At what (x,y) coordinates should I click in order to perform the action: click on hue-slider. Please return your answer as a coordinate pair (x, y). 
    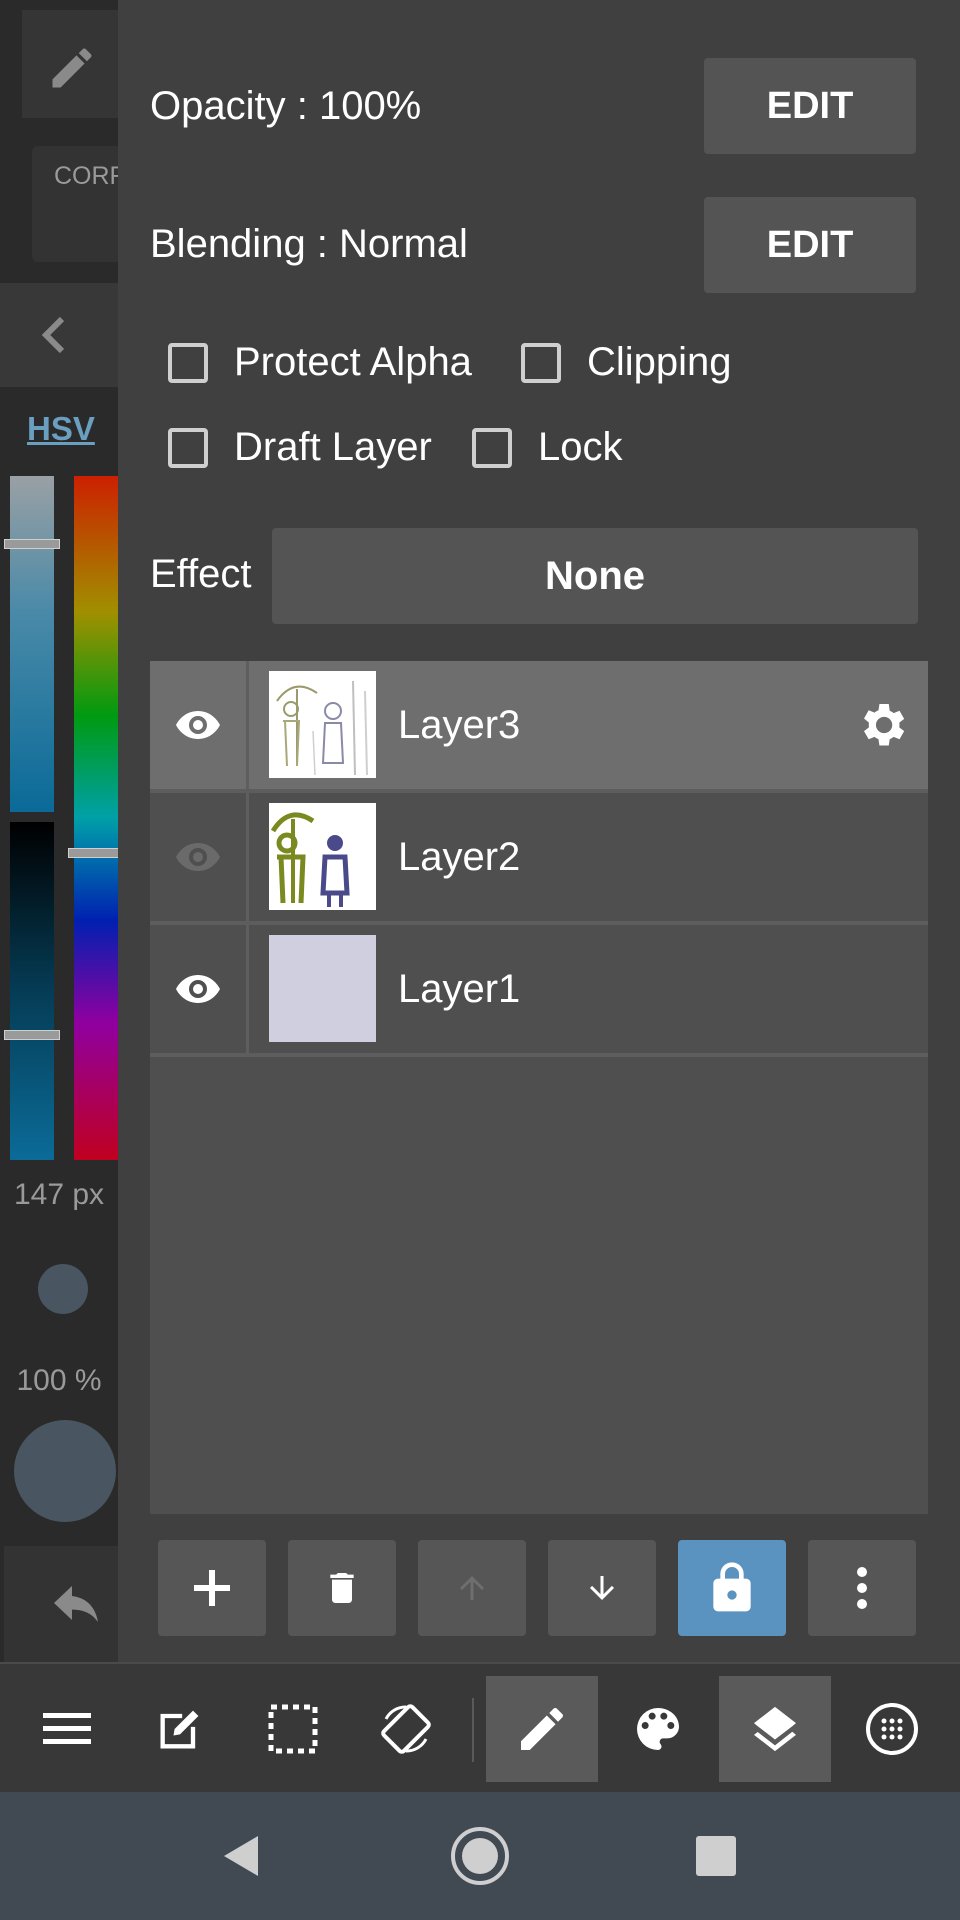
    Looking at the image, I should click on (93, 818).